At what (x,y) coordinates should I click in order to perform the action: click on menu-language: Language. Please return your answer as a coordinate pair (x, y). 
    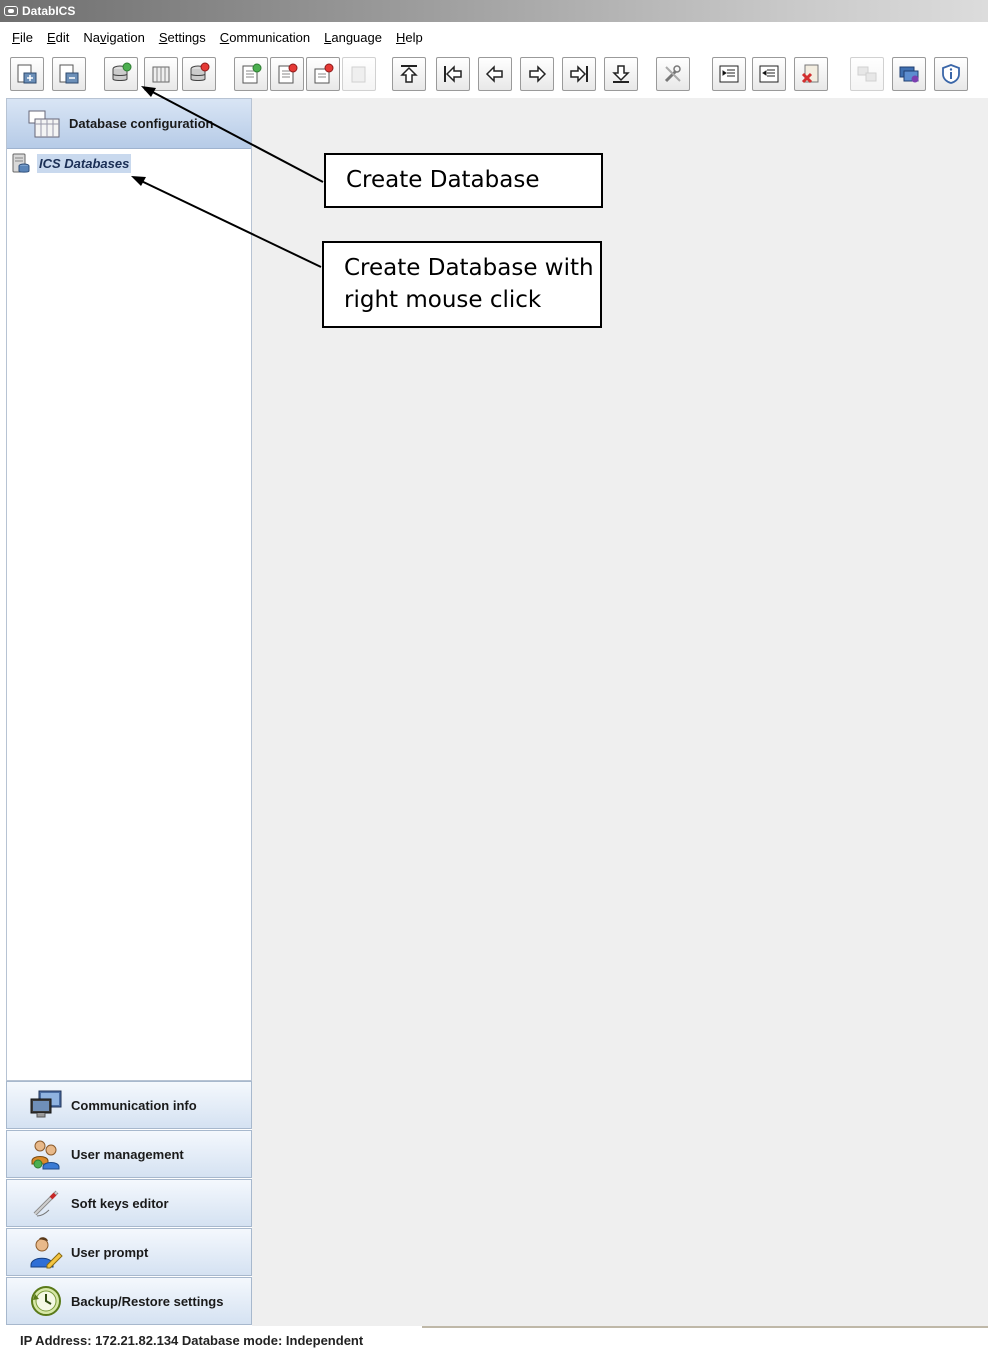
    Looking at the image, I should click on (353, 37).